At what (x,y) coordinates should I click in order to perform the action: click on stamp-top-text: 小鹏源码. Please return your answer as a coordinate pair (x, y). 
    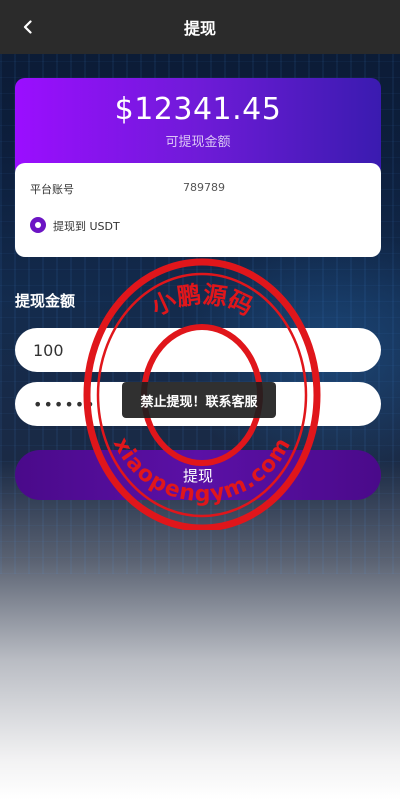
    Looking at the image, I should click on (202, 300).